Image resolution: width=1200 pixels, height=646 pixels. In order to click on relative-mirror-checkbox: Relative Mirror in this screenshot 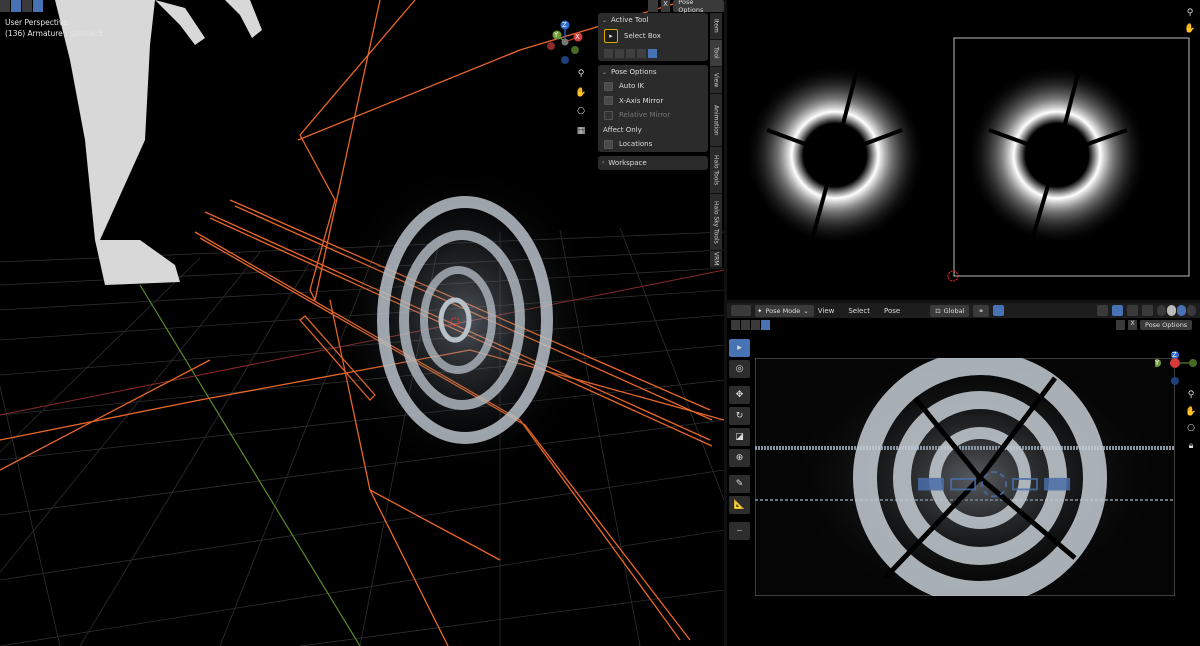, I will do `click(653, 115)`.